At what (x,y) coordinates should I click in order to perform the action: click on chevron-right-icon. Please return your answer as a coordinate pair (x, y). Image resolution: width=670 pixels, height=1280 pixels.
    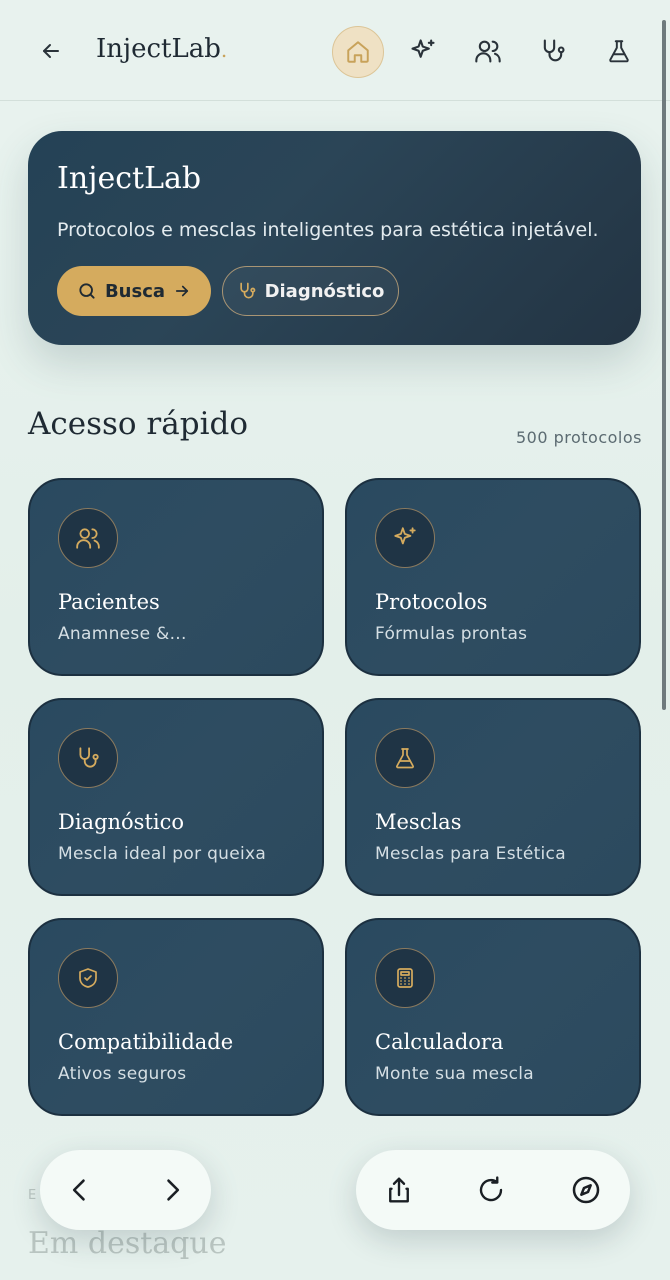
    Looking at the image, I should click on (173, 1190).